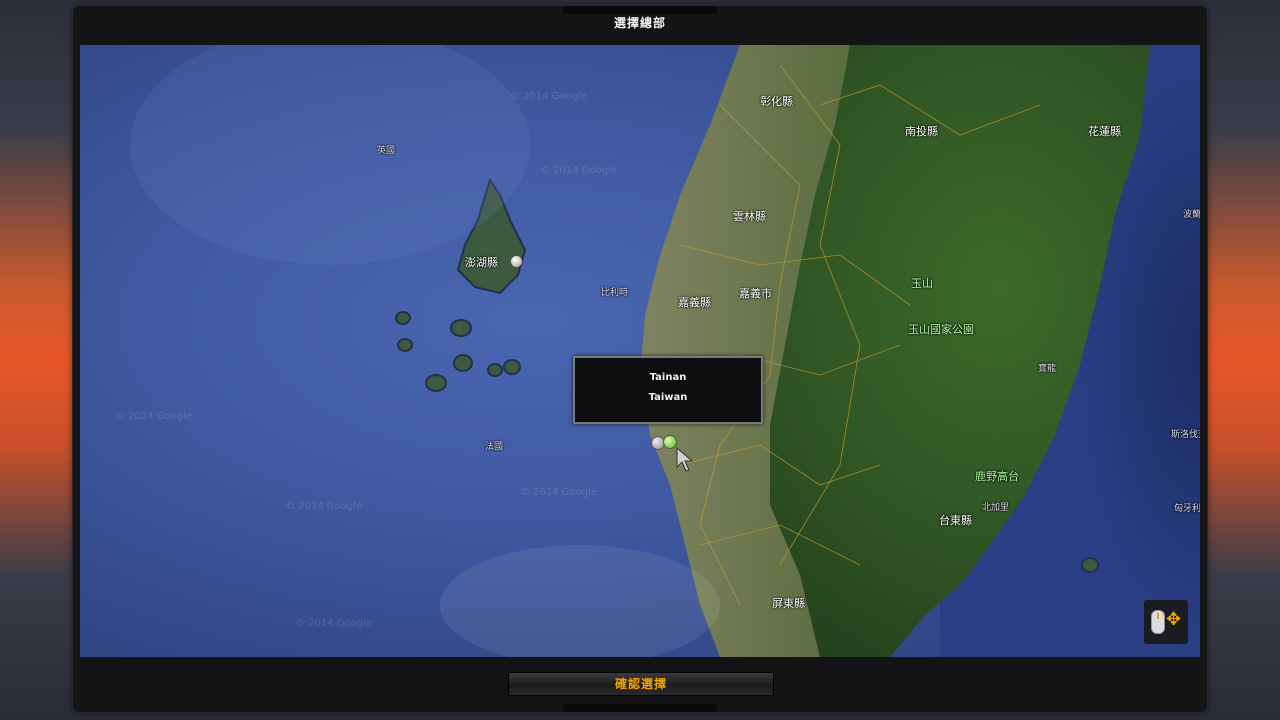 The height and width of the screenshot is (720, 1280). What do you see at coordinates (1104, 131) in the screenshot?
I see `map-label-hualien: 花蓮縣` at bounding box center [1104, 131].